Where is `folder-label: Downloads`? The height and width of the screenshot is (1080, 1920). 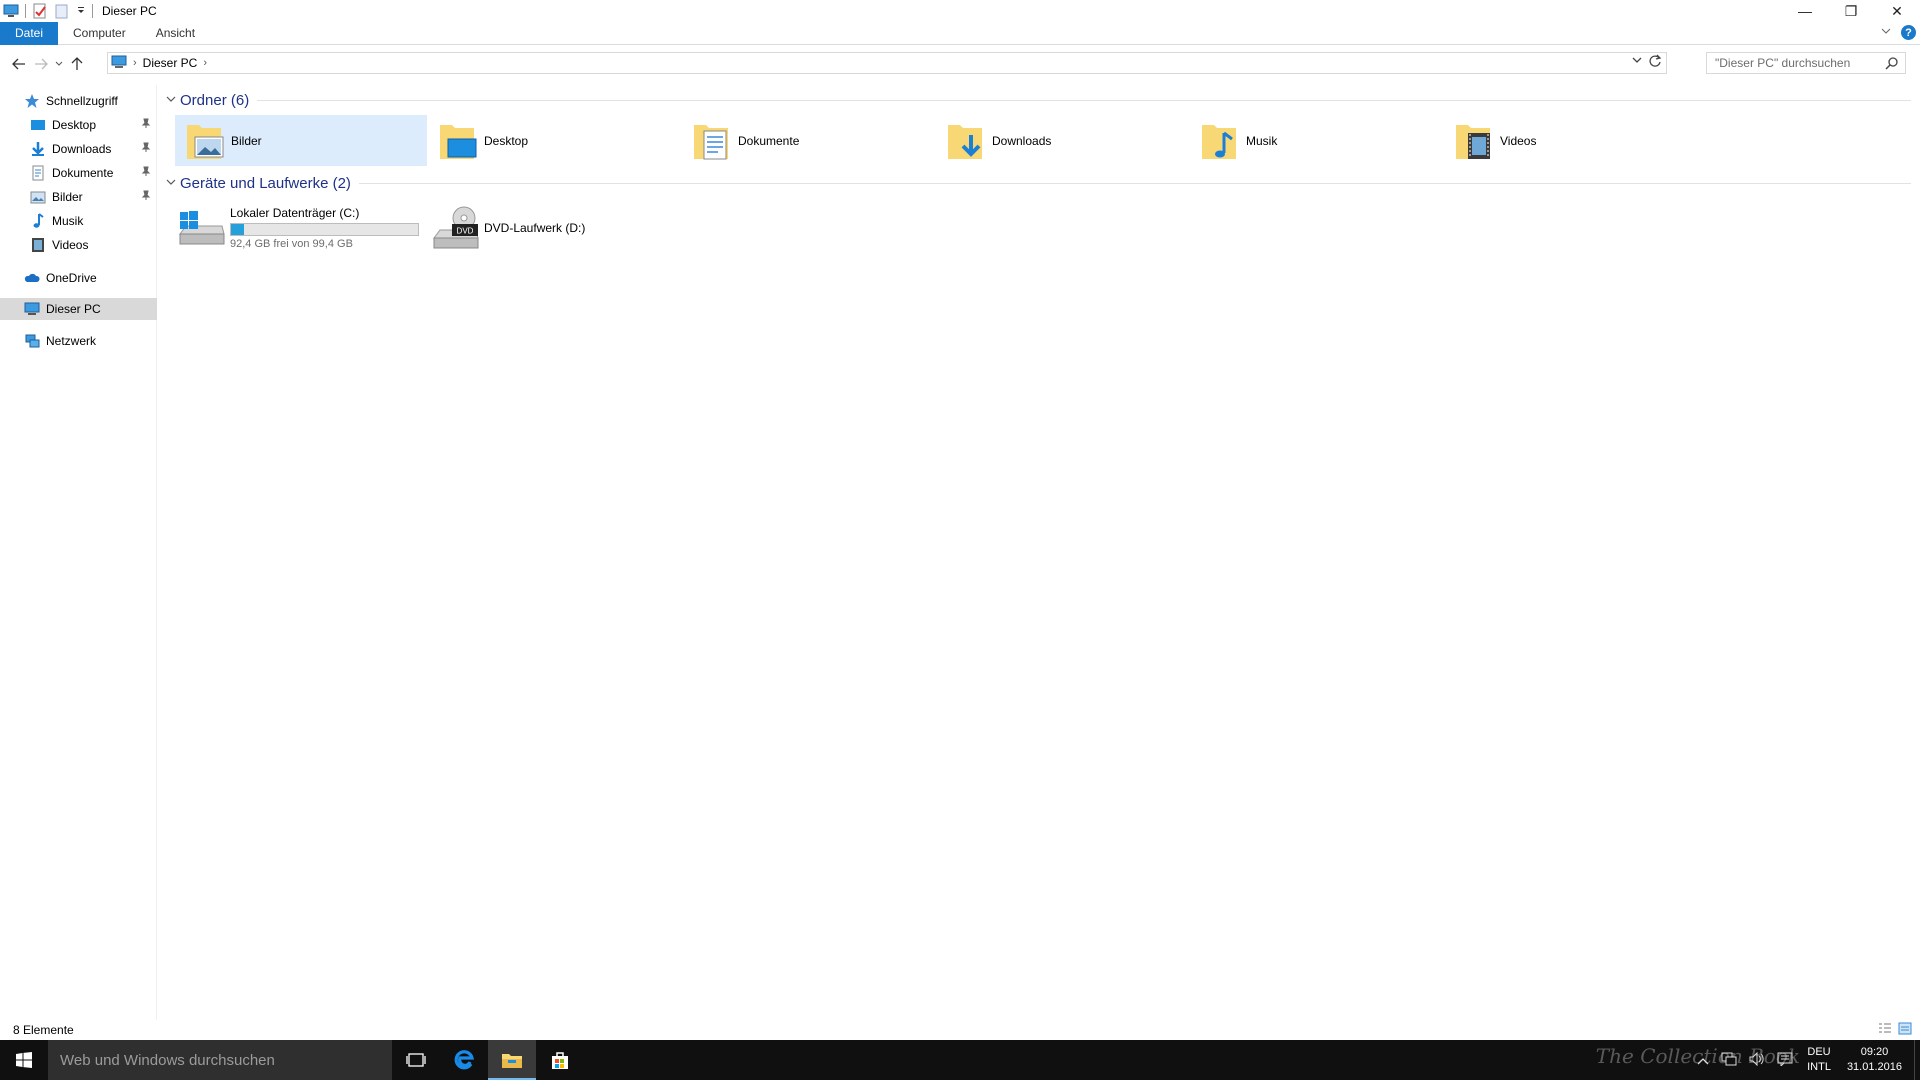
folder-label: Downloads is located at coordinates (1022, 140).